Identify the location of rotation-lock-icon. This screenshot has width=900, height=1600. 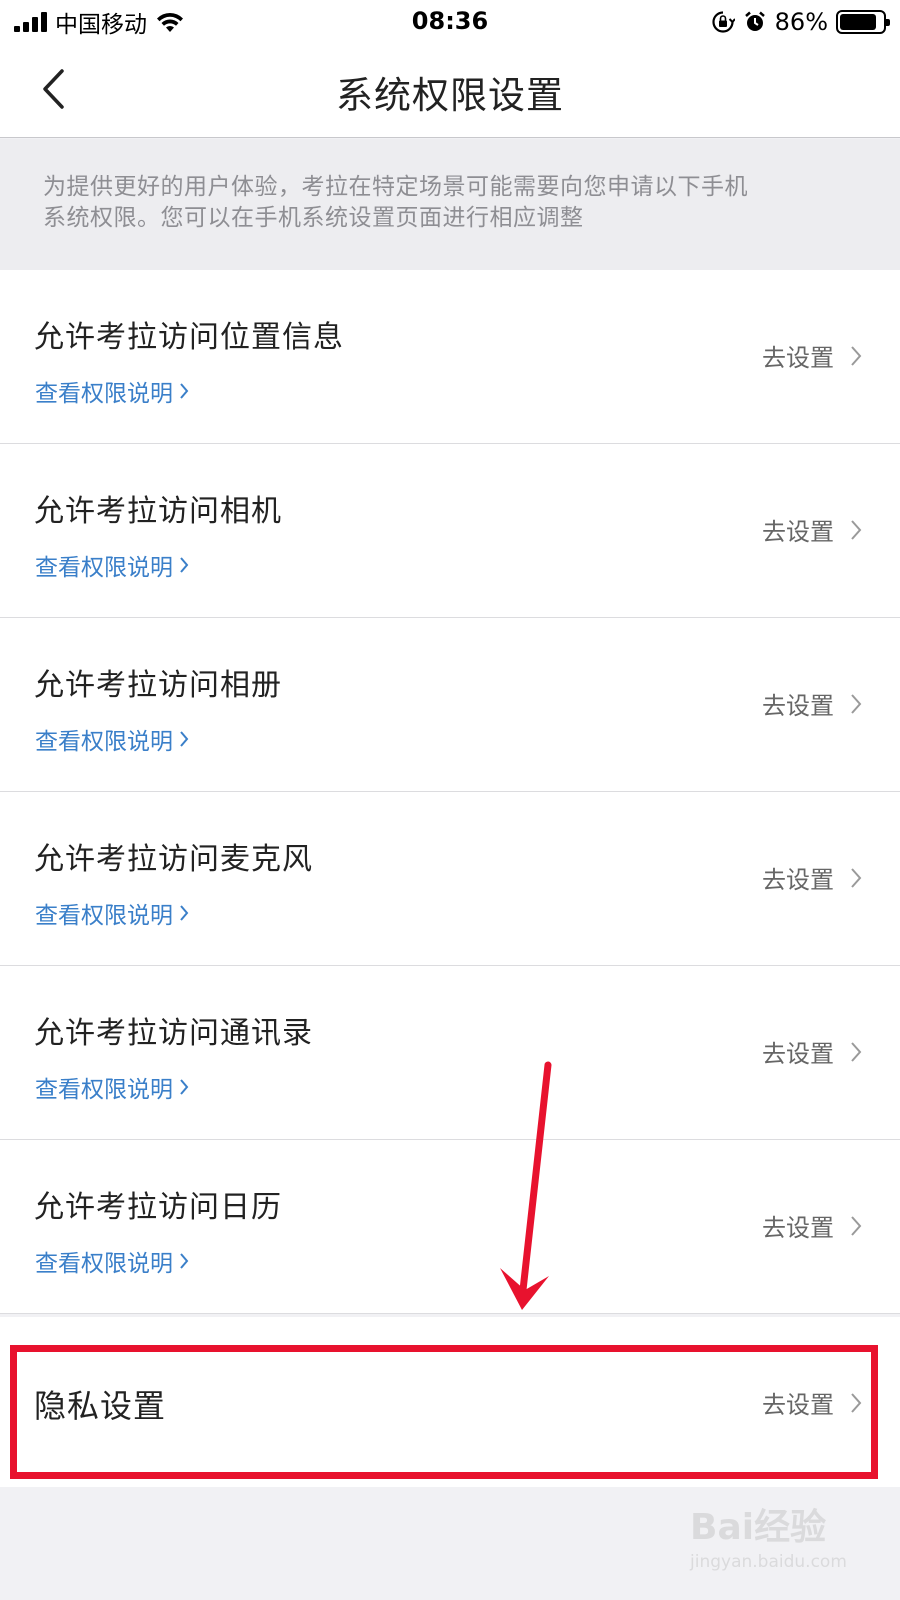
(723, 22).